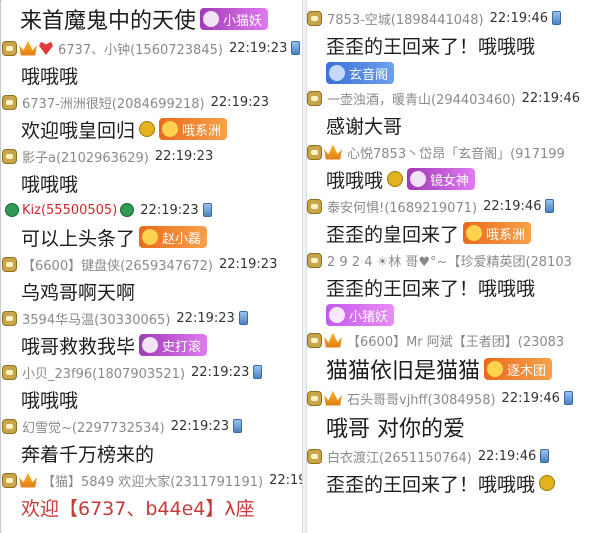  What do you see at coordinates (234, 19) in the screenshot?
I see `user-badge: 小猫妖` at bounding box center [234, 19].